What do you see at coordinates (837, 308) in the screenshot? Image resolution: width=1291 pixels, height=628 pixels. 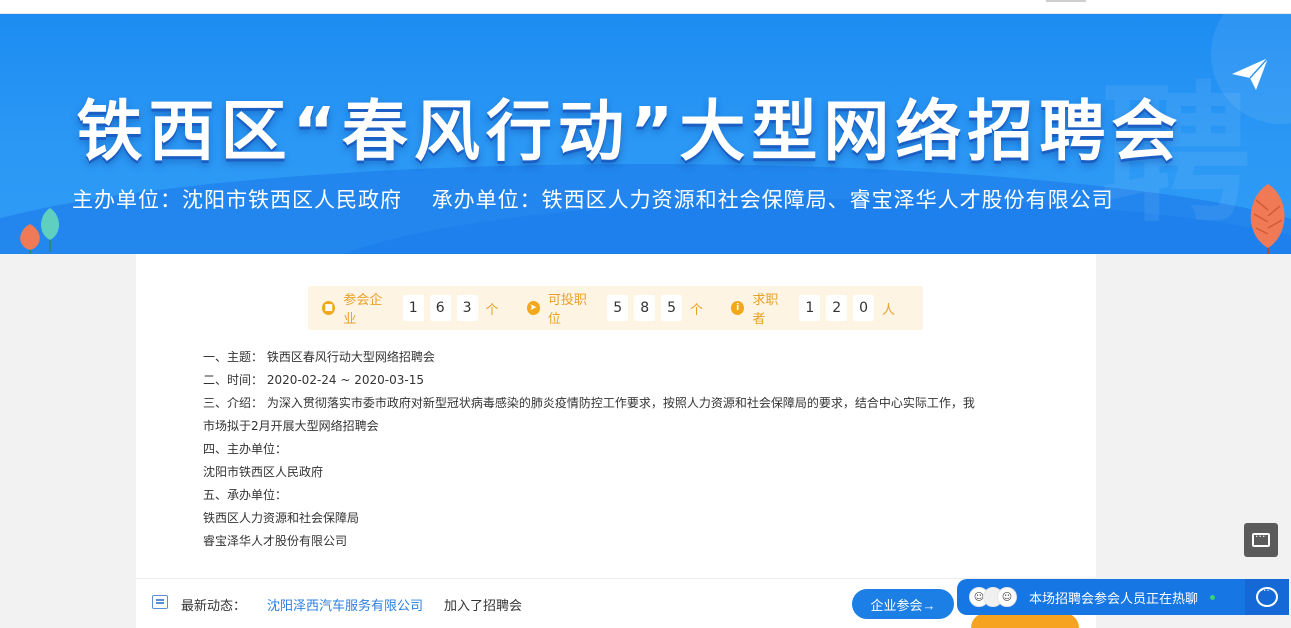 I see `stat-digit: 2` at bounding box center [837, 308].